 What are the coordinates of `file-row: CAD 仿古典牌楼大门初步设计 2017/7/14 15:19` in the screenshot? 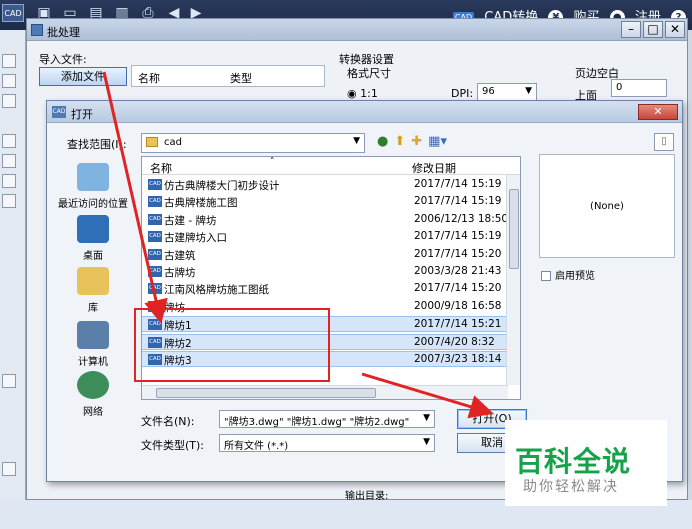 It's located at (325, 185).